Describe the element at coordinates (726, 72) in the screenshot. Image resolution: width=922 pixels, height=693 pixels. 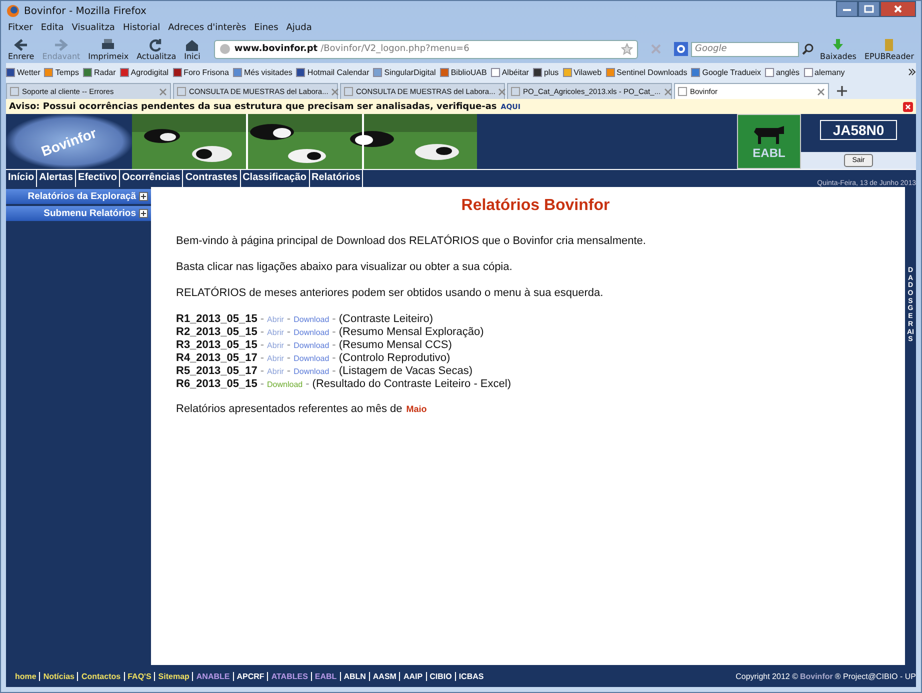
I see `bookmark: Google Tradueix` at that location.